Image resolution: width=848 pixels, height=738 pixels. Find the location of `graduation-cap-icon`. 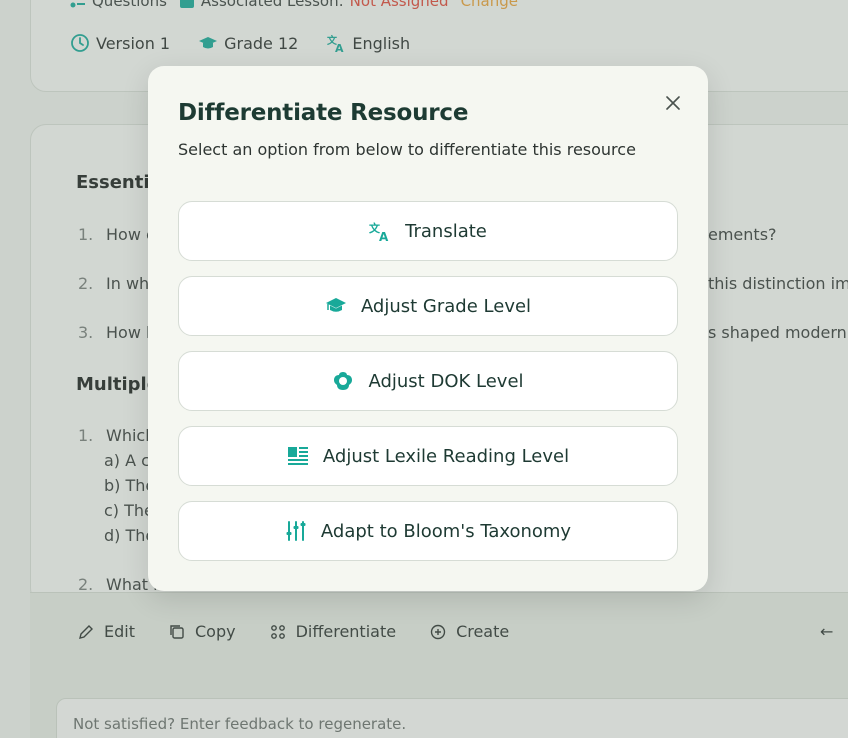

graduation-cap-icon is located at coordinates (336, 306).